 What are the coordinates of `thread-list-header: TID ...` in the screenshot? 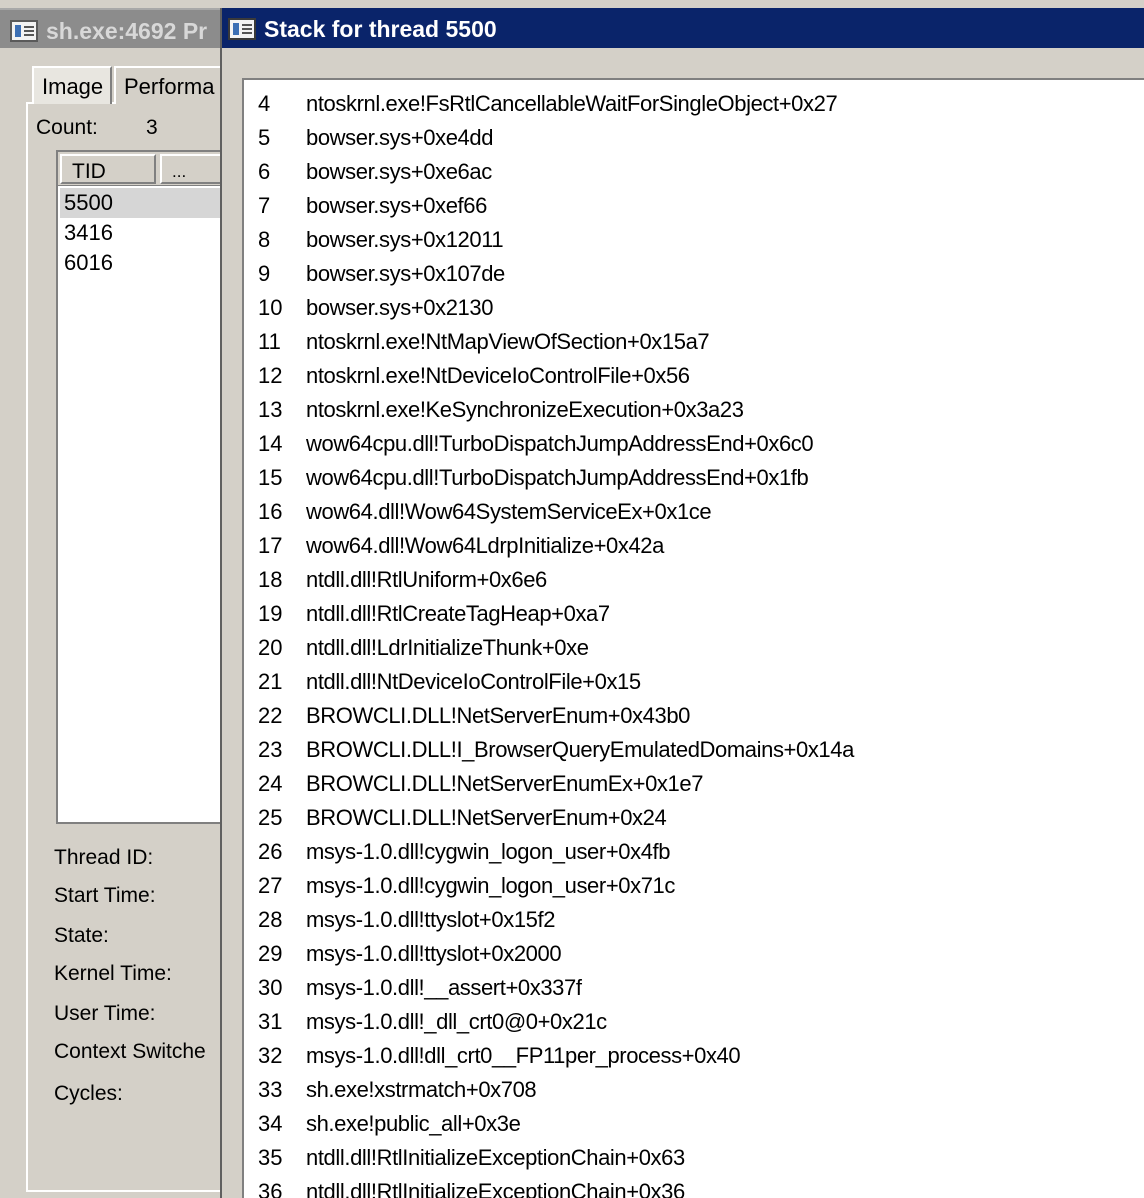 It's located at (140, 169).